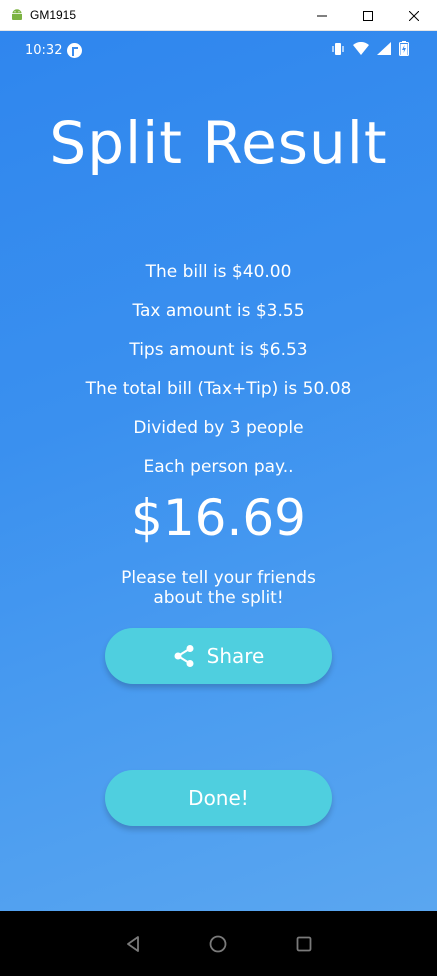  Describe the element at coordinates (218, 467) in the screenshot. I see `each-person-text: Each person pay..` at that location.